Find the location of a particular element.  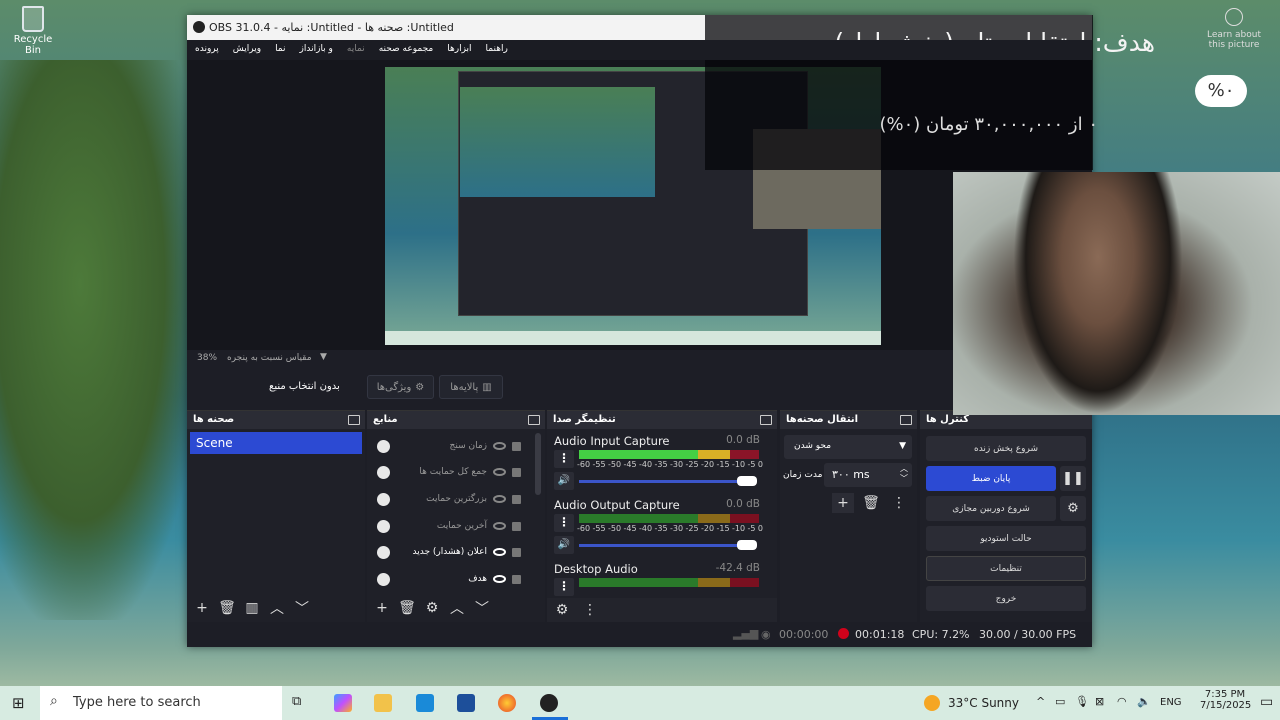

menu-view: نما is located at coordinates (280, 50).